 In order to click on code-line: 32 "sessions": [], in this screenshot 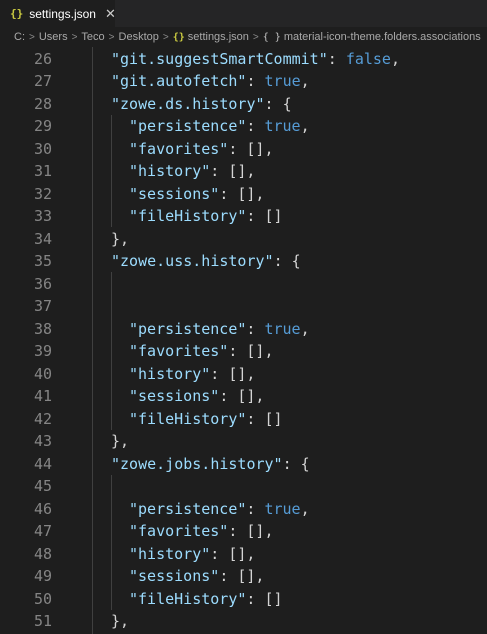, I will do `click(243, 194)`.